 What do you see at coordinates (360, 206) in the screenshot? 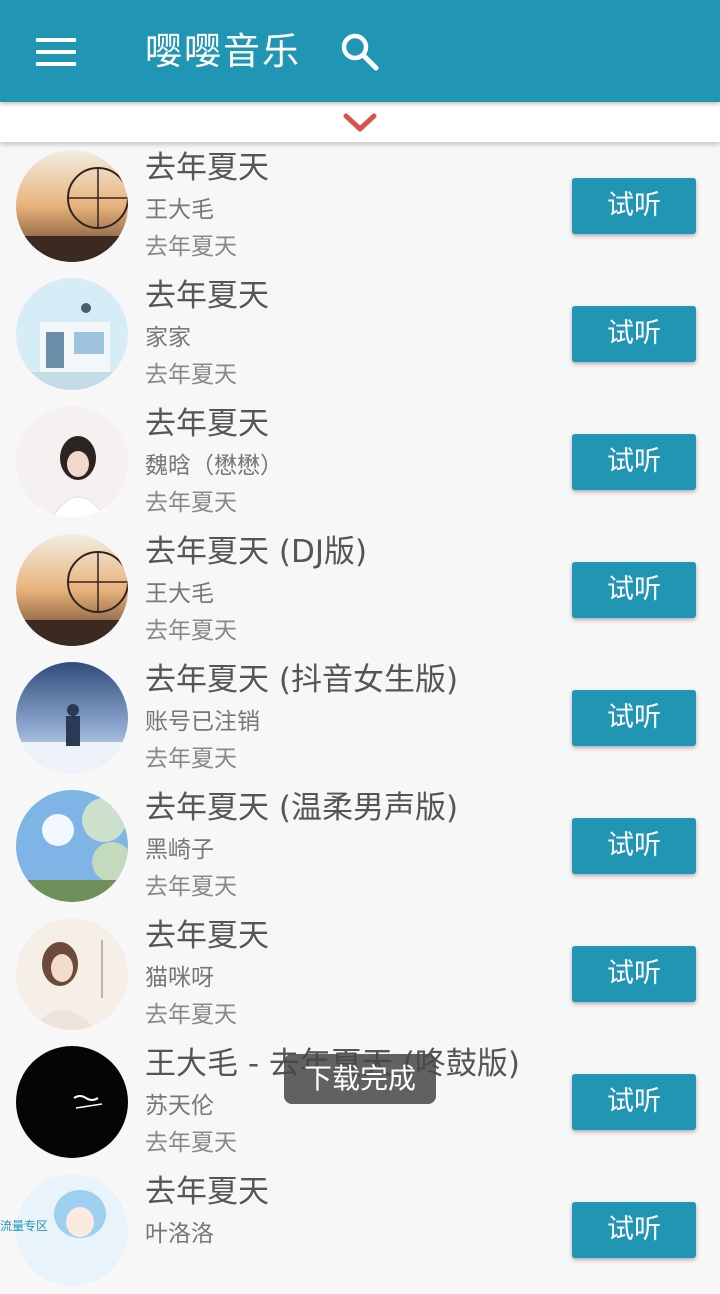
I see `song-item: 去年夏天 王大毛 去年夏天 试听` at bounding box center [360, 206].